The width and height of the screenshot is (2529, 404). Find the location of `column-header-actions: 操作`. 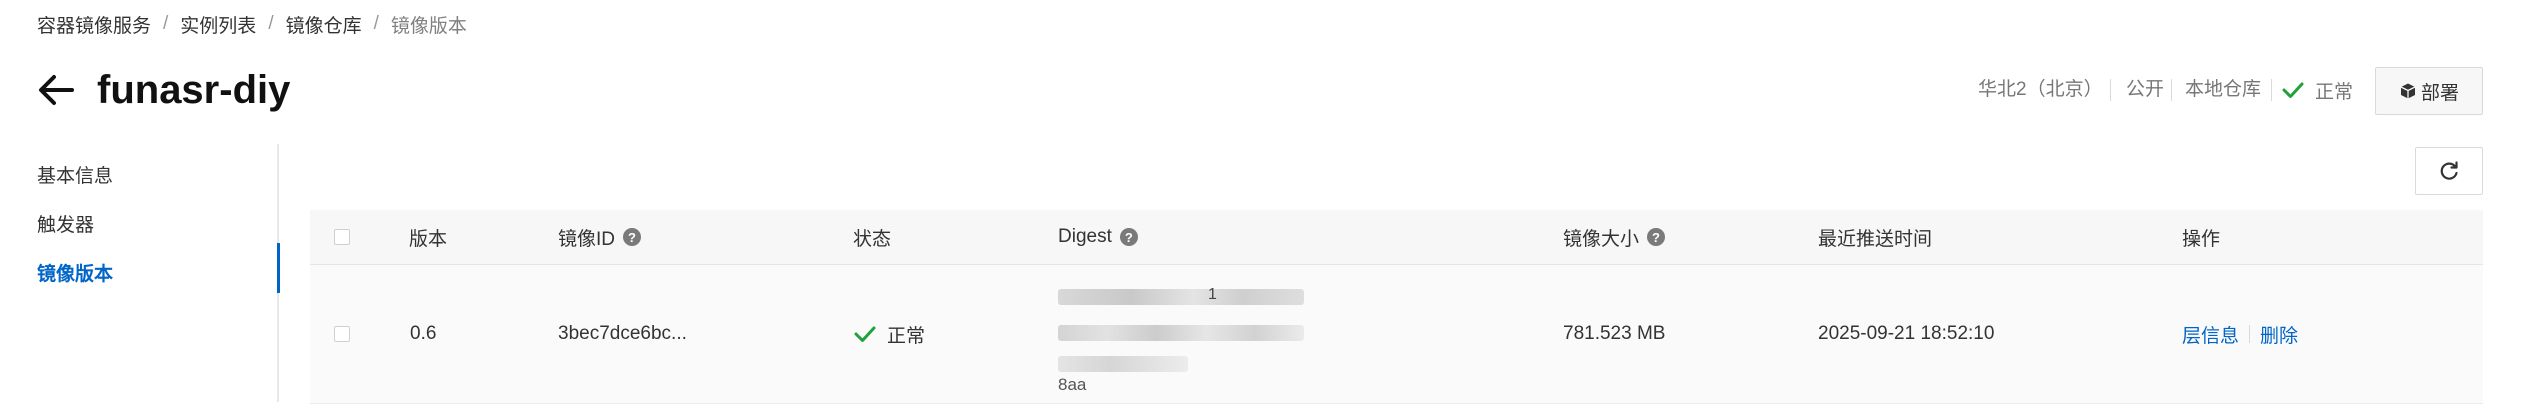

column-header-actions: 操作 is located at coordinates (2201, 239).